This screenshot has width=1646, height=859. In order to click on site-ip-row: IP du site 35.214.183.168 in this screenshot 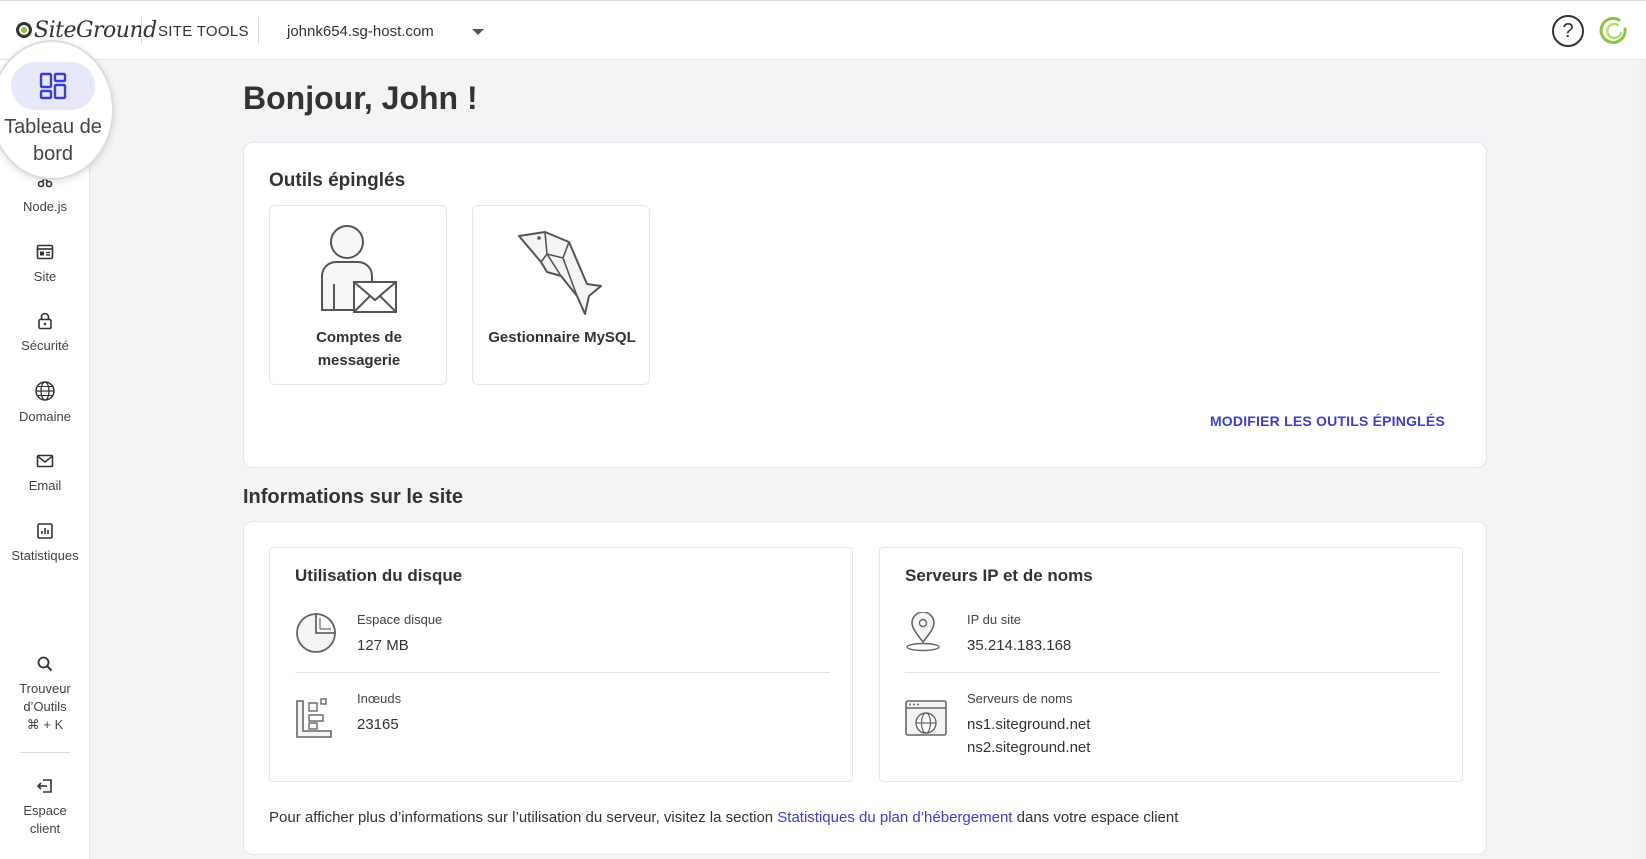, I will do `click(1172, 635)`.